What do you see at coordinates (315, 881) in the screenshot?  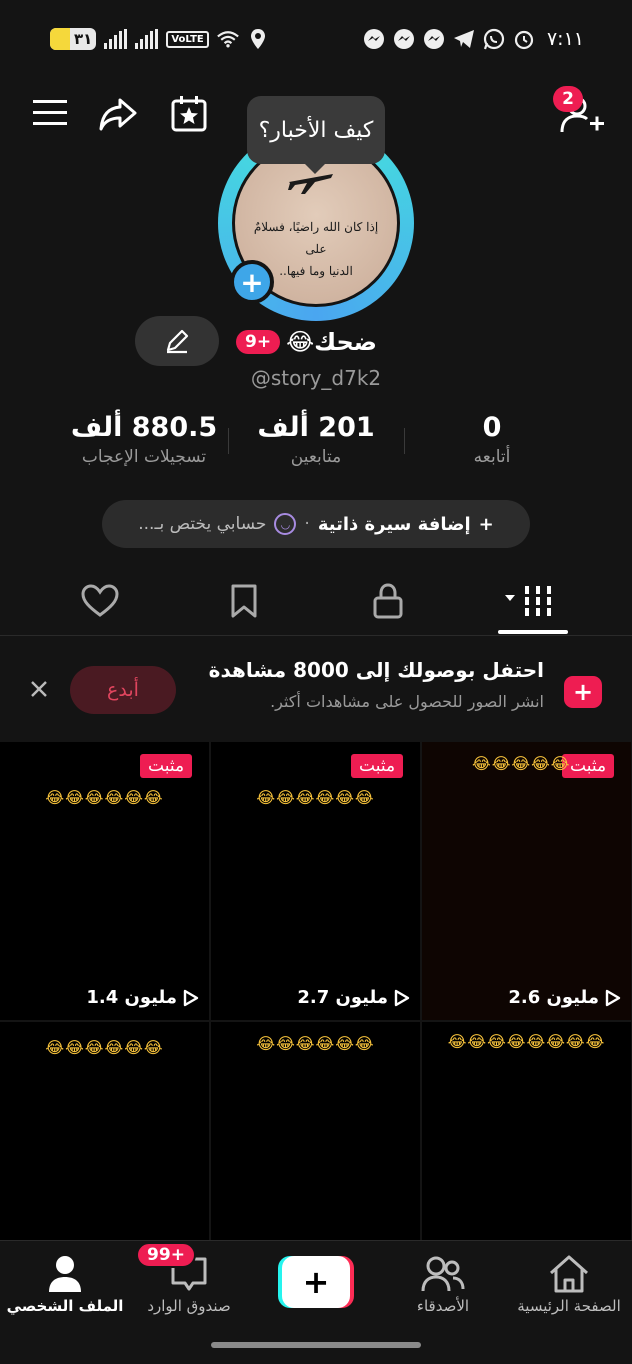 I see `video-thumbnail: مثبت 😂😂😂😂😂😂 2.7 مليون` at bounding box center [315, 881].